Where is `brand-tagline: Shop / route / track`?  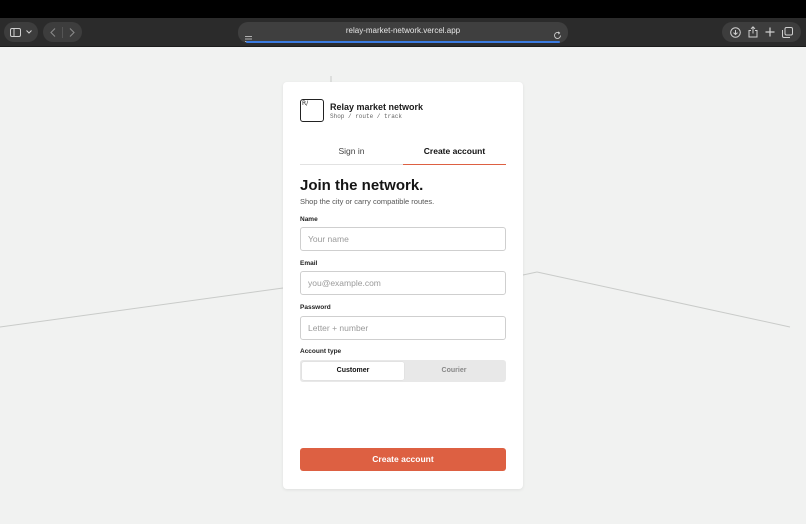
brand-tagline: Shop / route / track is located at coordinates (366, 116).